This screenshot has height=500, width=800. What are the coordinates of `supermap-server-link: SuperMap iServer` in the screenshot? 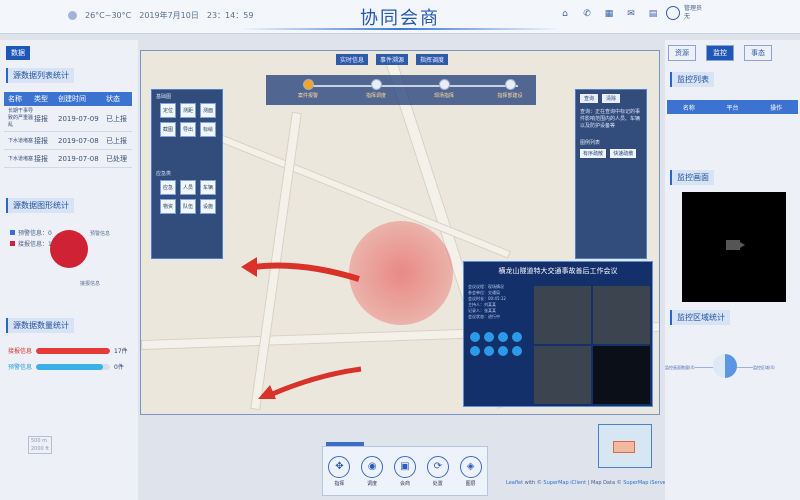 It's located at (645, 483).